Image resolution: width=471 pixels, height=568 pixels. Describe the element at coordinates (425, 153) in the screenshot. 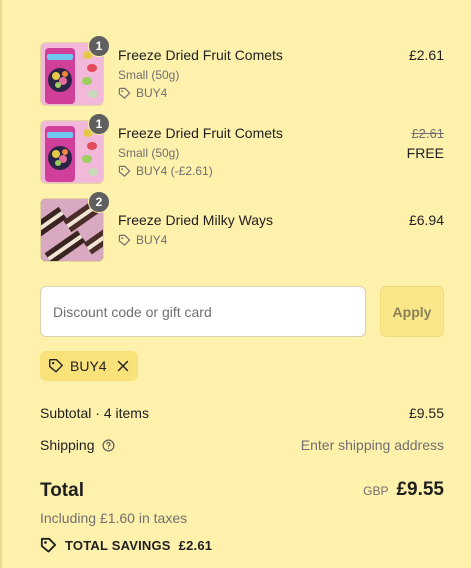

I see `item-price: FREE` at that location.